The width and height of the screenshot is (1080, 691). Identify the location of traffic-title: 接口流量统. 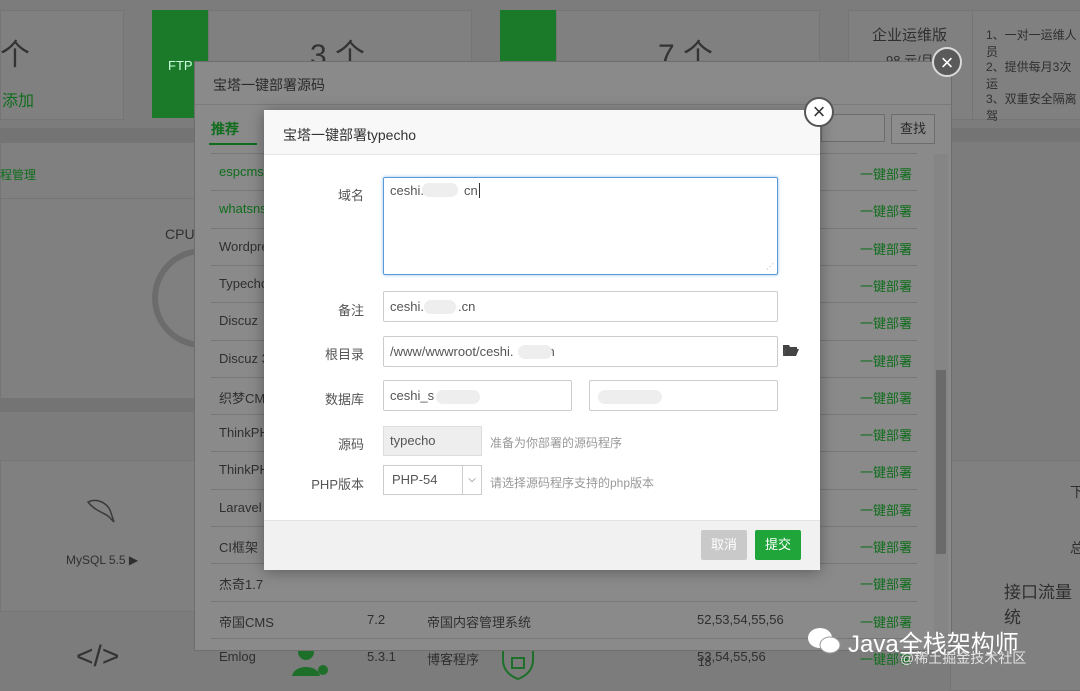
(1038, 605).